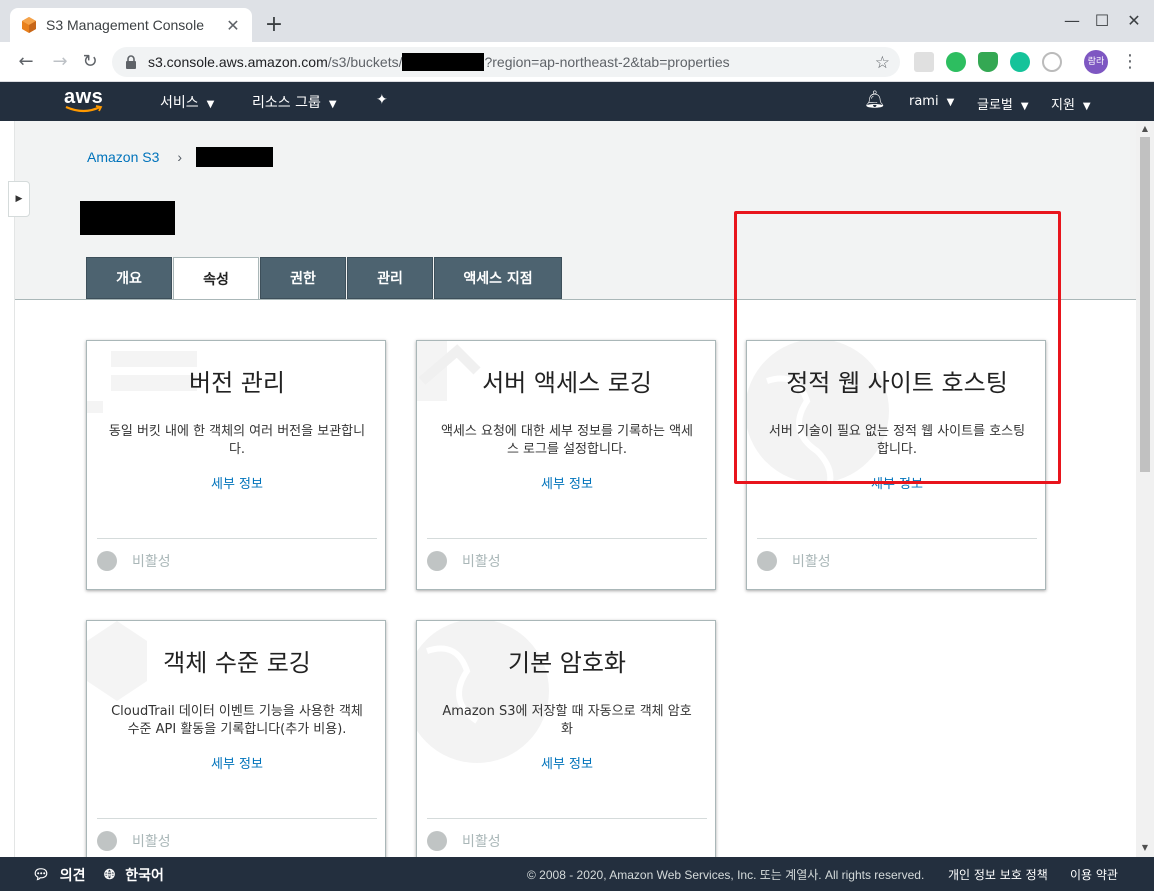 This screenshot has width=1154, height=891. I want to click on language-label: 한국어, so click(144, 876).